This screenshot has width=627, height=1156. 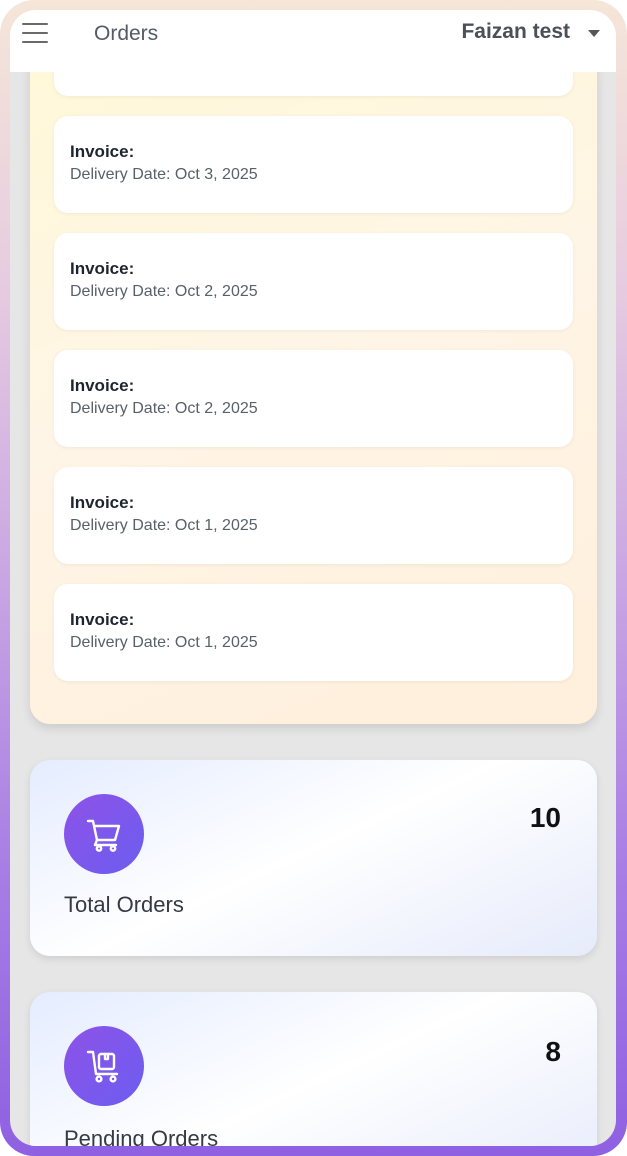 I want to click on total-orders-label: Total Orders, so click(x=124, y=904).